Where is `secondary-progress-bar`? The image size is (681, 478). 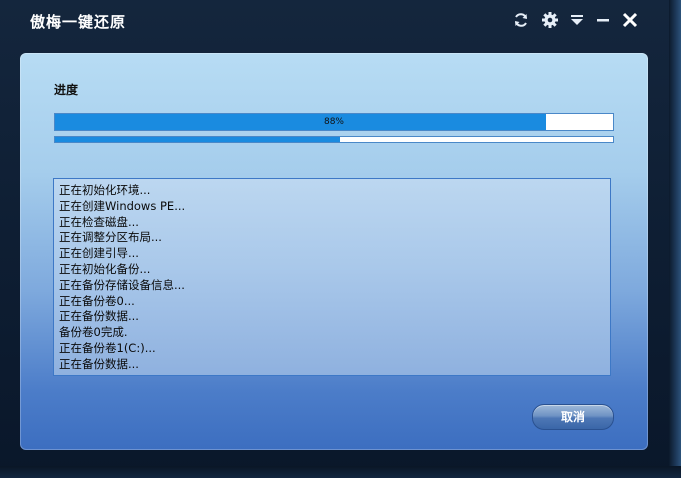 secondary-progress-bar is located at coordinates (334, 139).